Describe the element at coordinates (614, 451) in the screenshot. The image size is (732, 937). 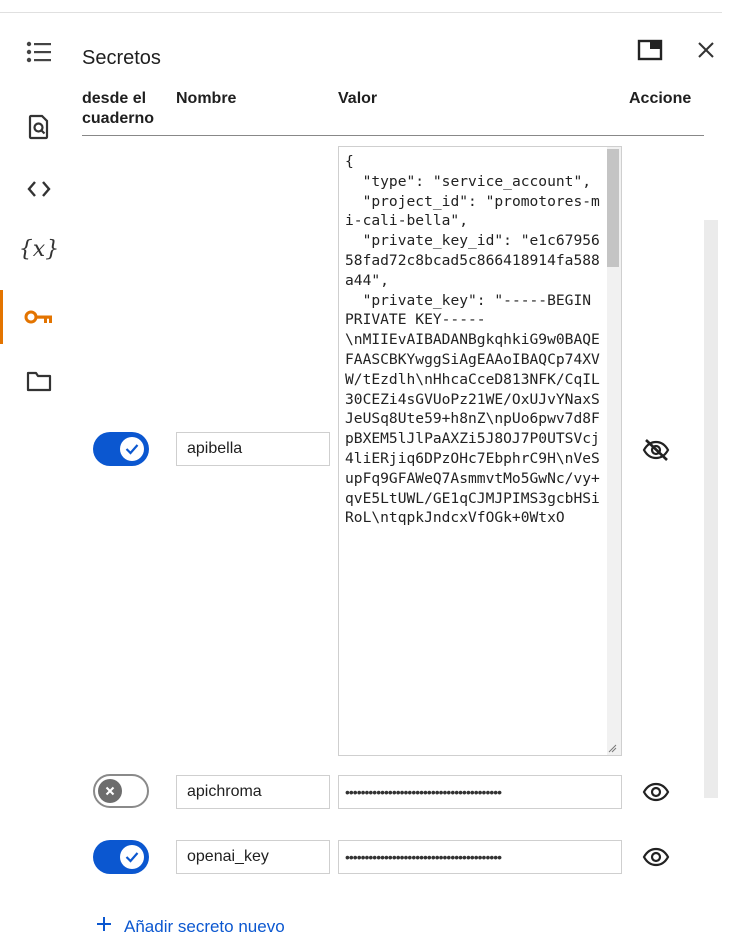
I see `textarea-scrollbar` at that location.